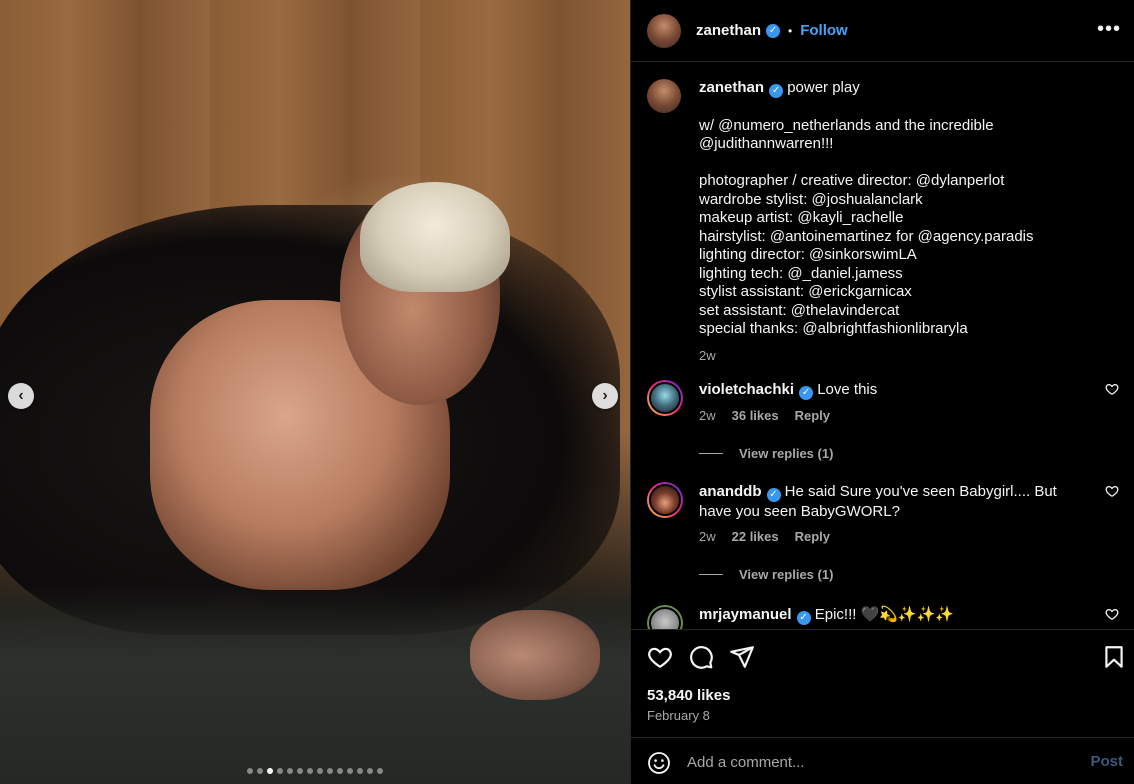 Image resolution: width=1134 pixels, height=784 pixels. I want to click on emoji-icon, so click(659, 763).